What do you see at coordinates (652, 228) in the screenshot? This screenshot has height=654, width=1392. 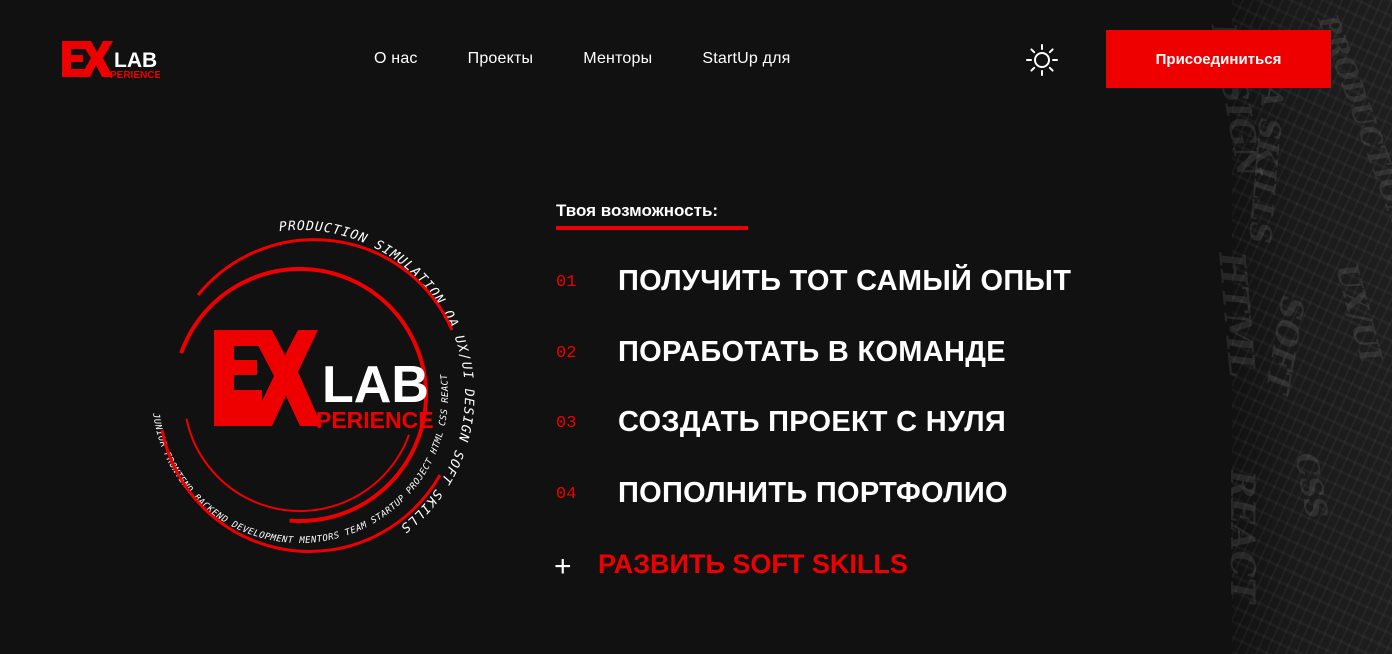 I see `kicker-underline` at bounding box center [652, 228].